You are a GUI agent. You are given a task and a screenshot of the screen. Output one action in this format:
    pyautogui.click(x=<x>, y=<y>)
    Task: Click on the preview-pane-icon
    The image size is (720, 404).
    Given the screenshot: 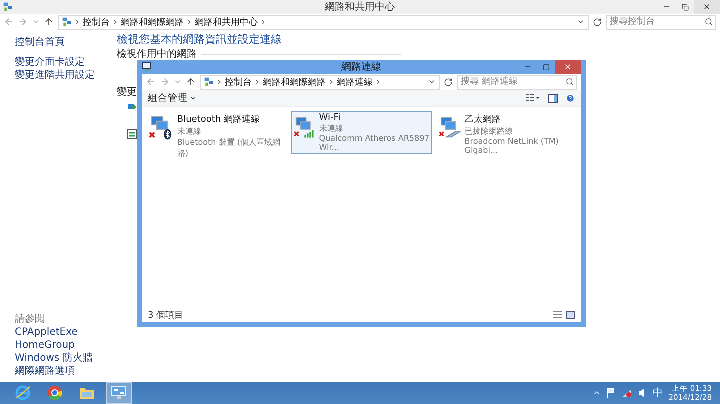 What is the action you would take?
    pyautogui.click(x=553, y=98)
    